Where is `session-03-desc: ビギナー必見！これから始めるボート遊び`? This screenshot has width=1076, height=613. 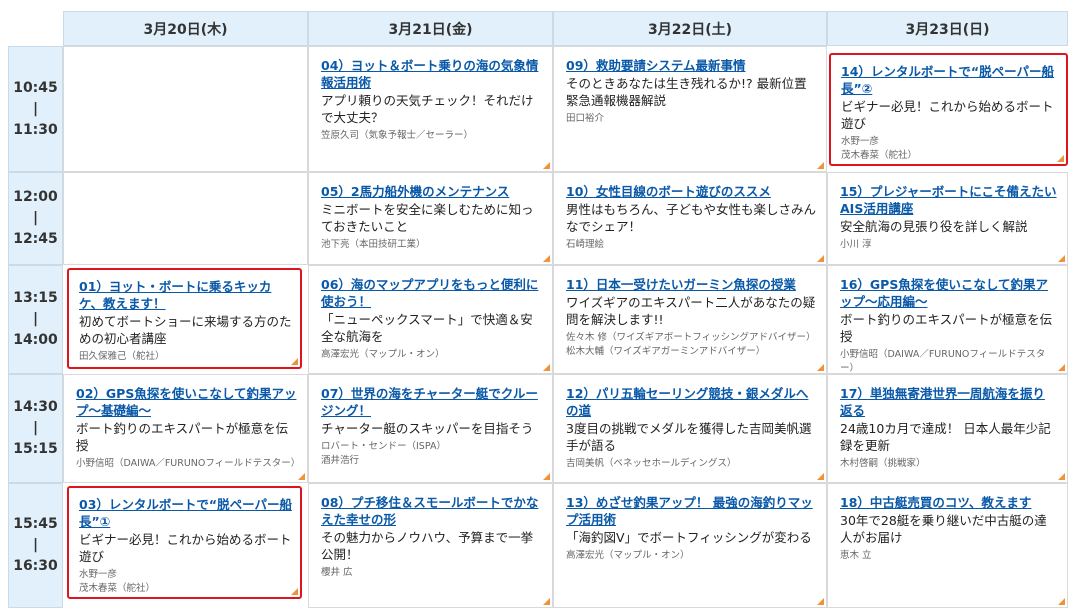 session-03-desc: ビギナー必見！これから始めるボート遊び is located at coordinates (185, 548).